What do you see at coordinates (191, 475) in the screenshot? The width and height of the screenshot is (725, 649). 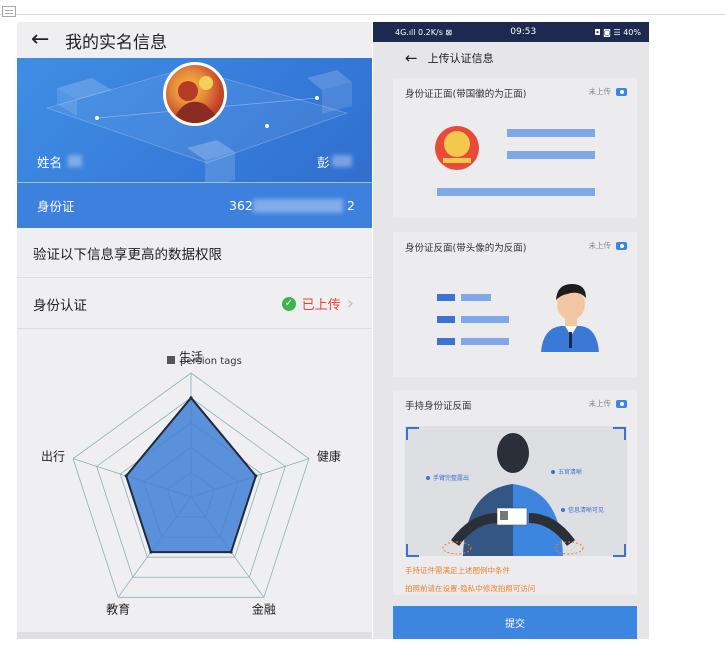 I see `radar-series-area` at bounding box center [191, 475].